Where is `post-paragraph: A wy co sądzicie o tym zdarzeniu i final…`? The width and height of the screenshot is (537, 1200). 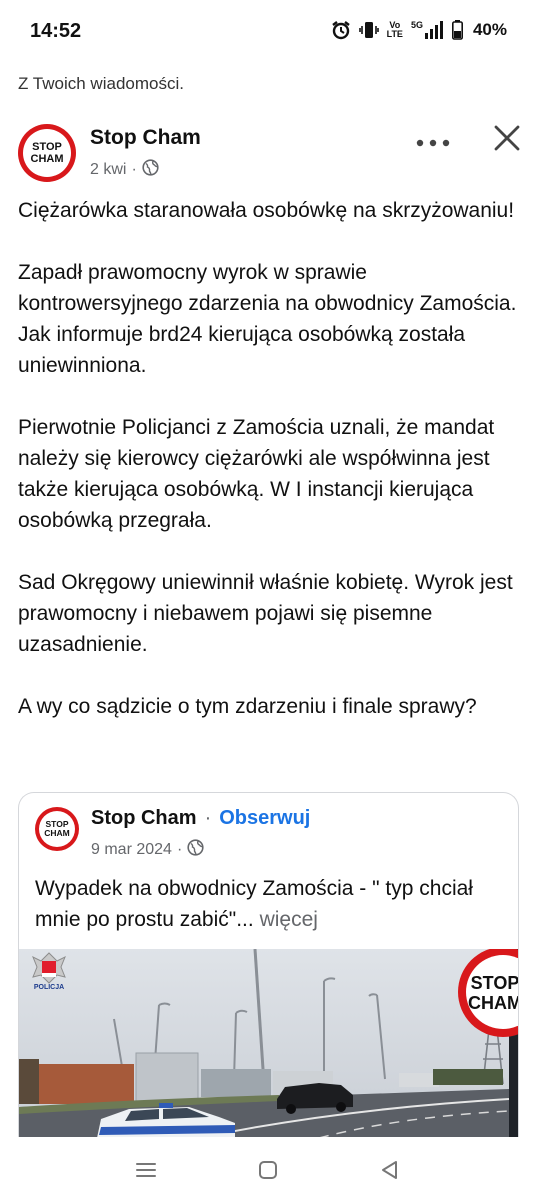 post-paragraph: A wy co sądzicie o tym zdarzeniu i final… is located at coordinates (247, 706).